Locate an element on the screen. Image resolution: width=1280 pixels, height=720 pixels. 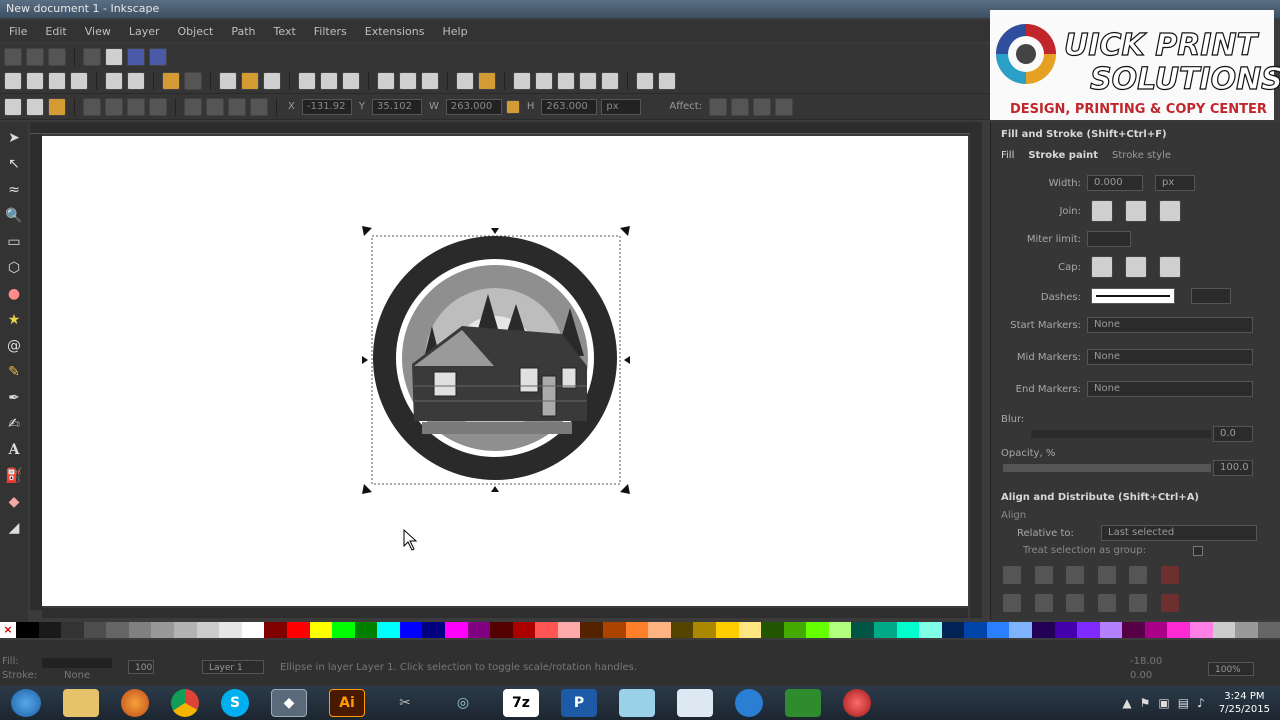
import-button is located at coordinates (114, 80).